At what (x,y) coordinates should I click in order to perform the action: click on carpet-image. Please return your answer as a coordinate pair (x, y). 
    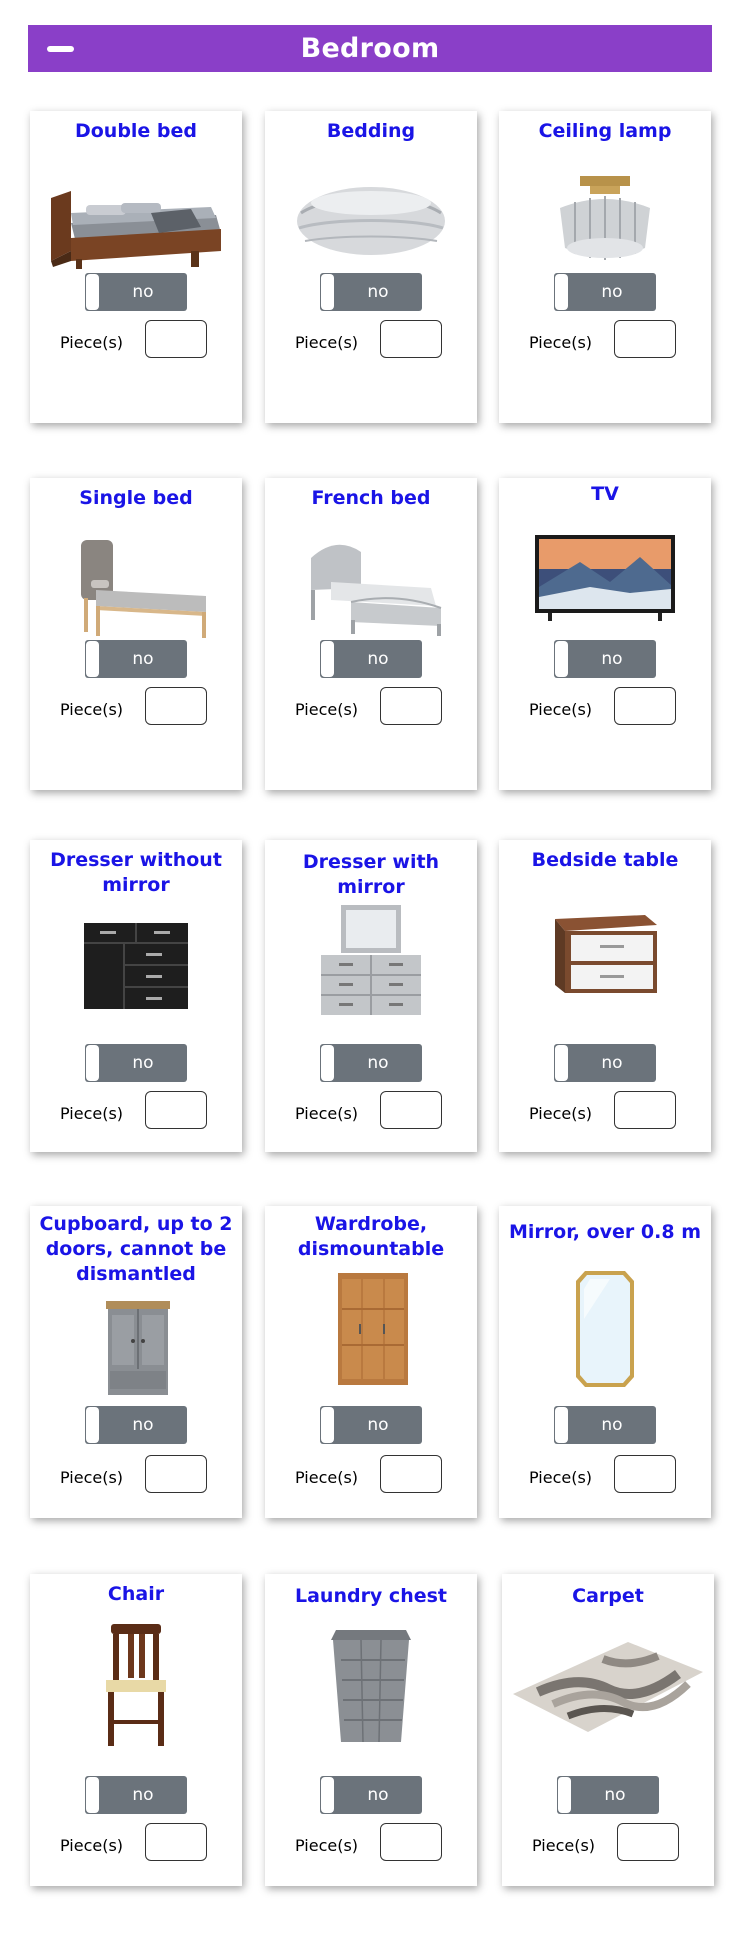
    Looking at the image, I should click on (608, 1689).